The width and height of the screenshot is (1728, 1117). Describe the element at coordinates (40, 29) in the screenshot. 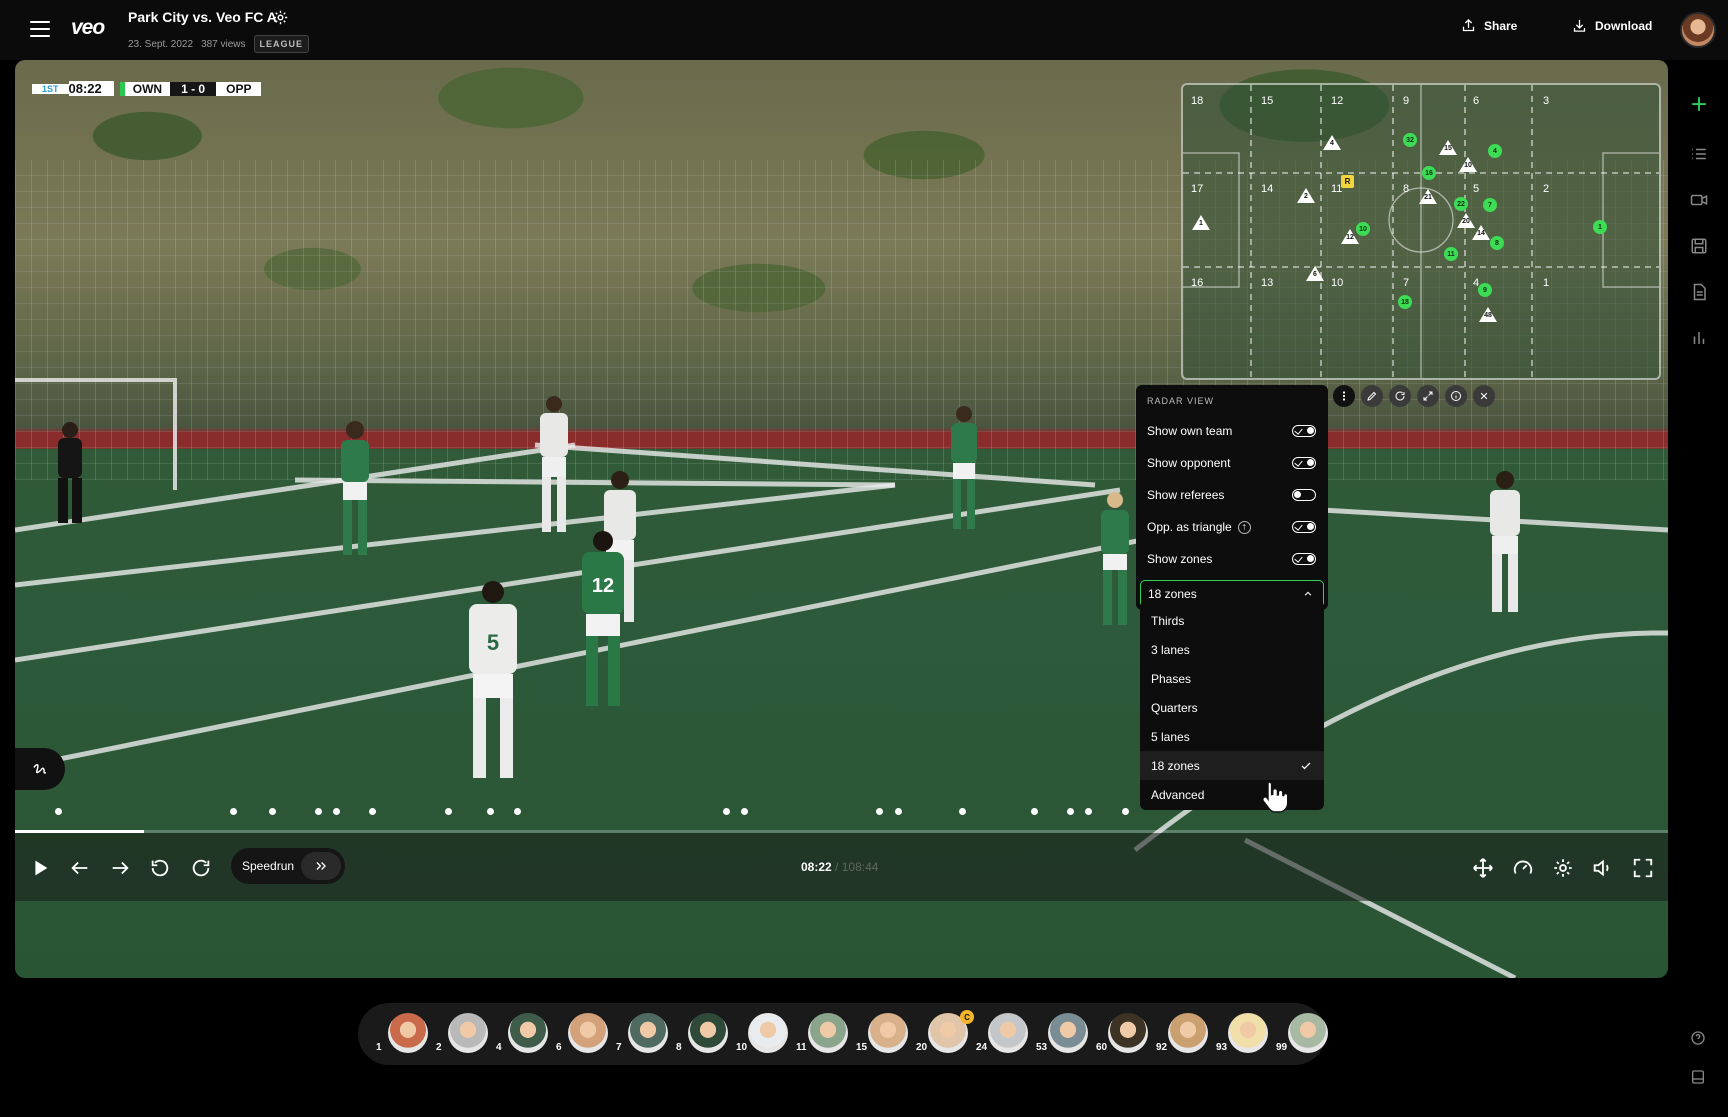

I see `menu-icon` at that location.